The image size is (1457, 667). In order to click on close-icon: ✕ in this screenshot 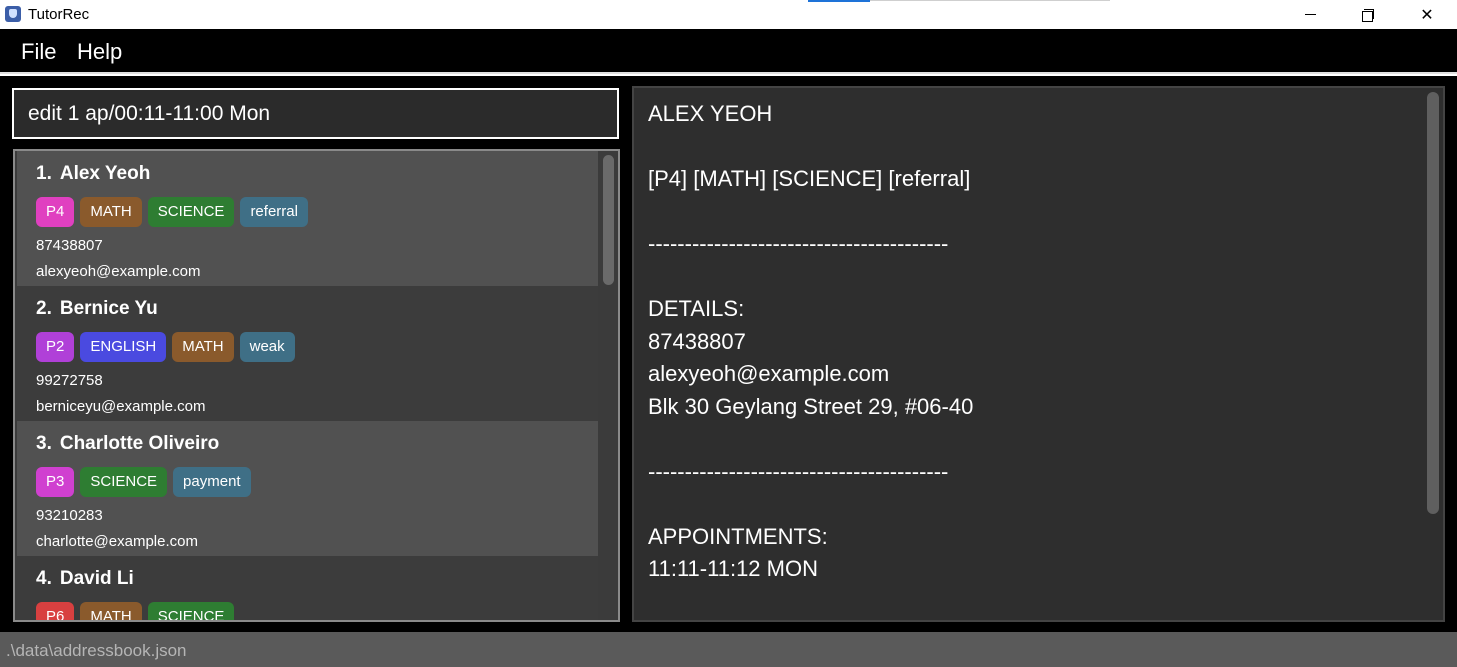, I will do `click(1427, 14)`.